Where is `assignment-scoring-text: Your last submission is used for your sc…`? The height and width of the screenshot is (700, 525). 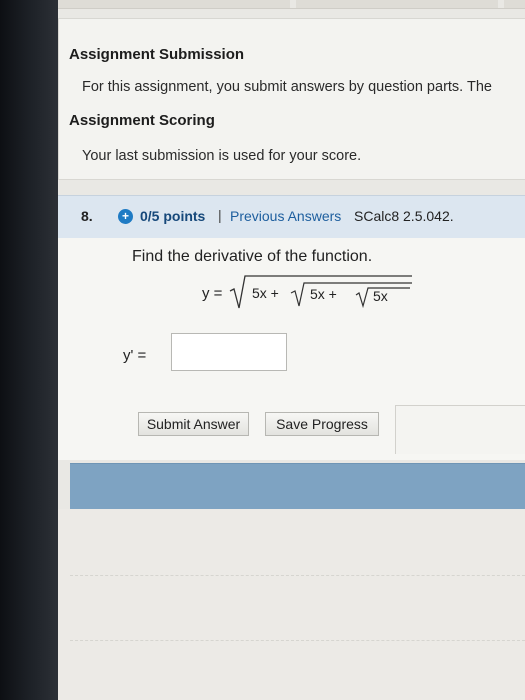 assignment-scoring-text: Your last submission is used for your sc… is located at coordinates (222, 156).